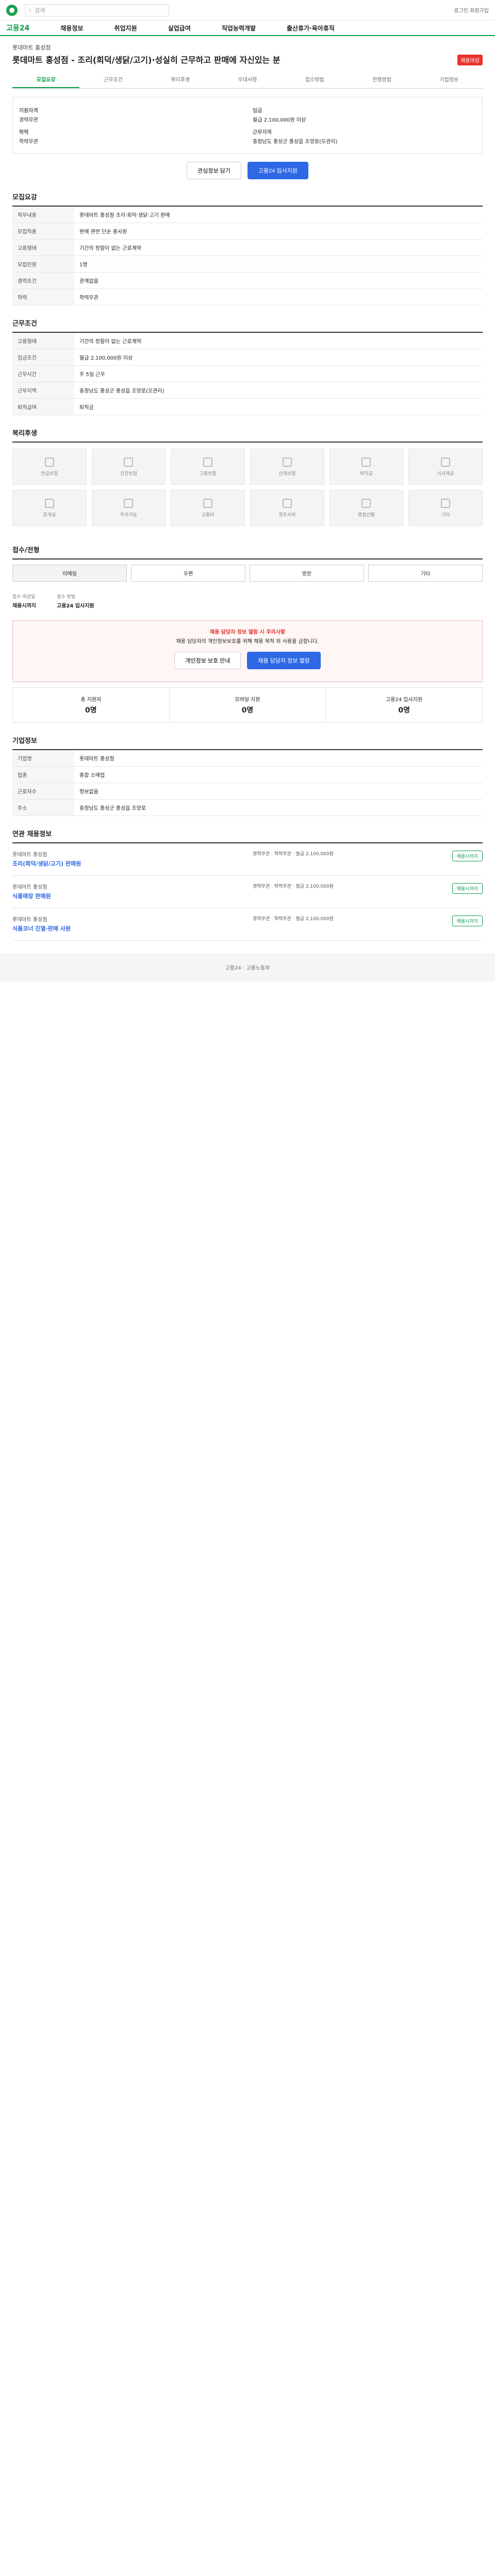 The height and width of the screenshot is (2576, 495). What do you see at coordinates (262, 132) in the screenshot?
I see `label: 근무지역` at bounding box center [262, 132].